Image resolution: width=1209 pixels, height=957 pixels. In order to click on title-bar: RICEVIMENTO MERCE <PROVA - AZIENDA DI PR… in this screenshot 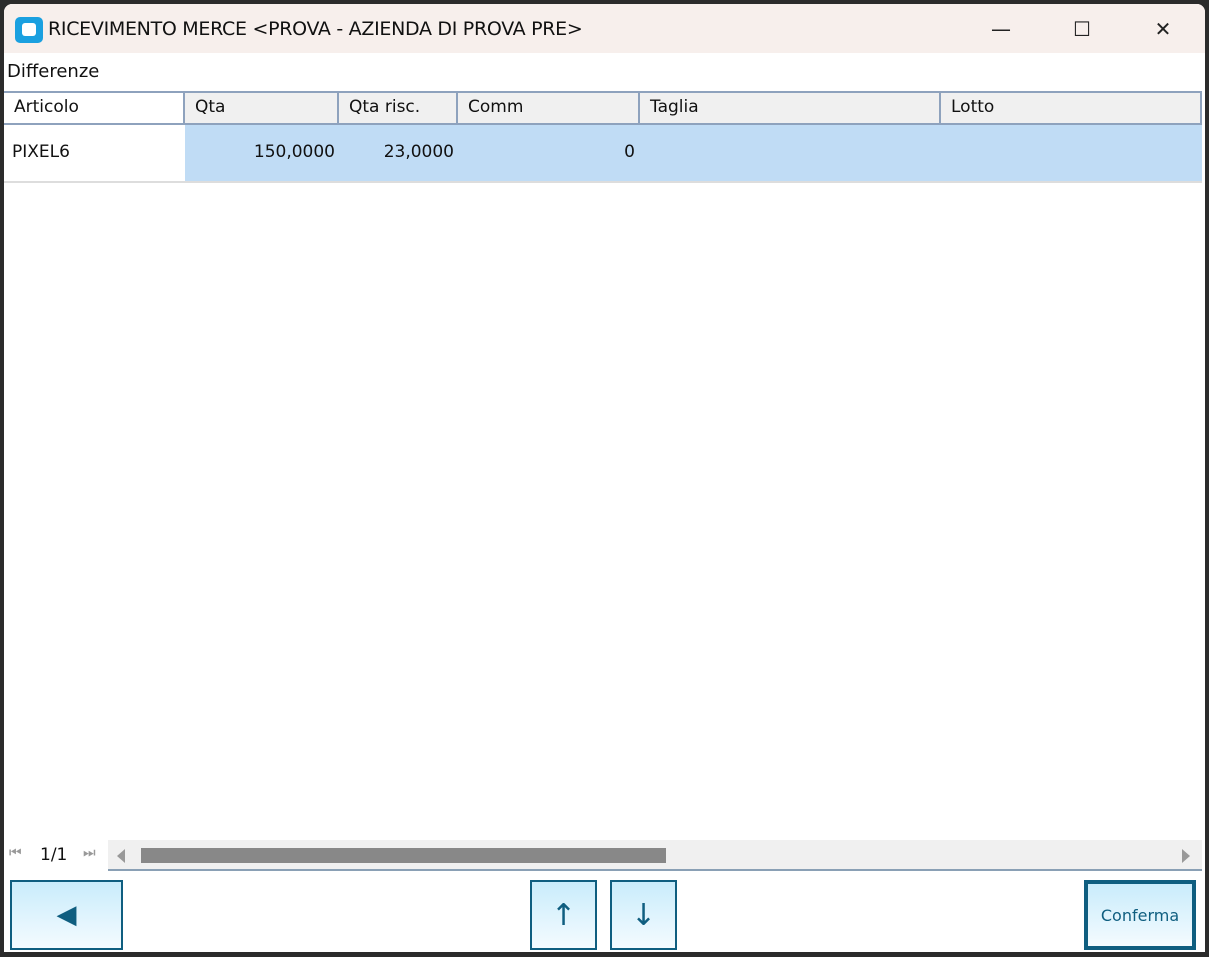, I will do `click(604, 28)`.